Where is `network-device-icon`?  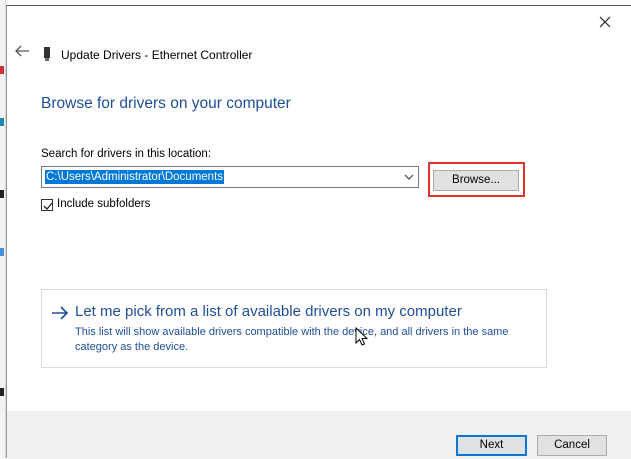 network-device-icon is located at coordinates (47, 54).